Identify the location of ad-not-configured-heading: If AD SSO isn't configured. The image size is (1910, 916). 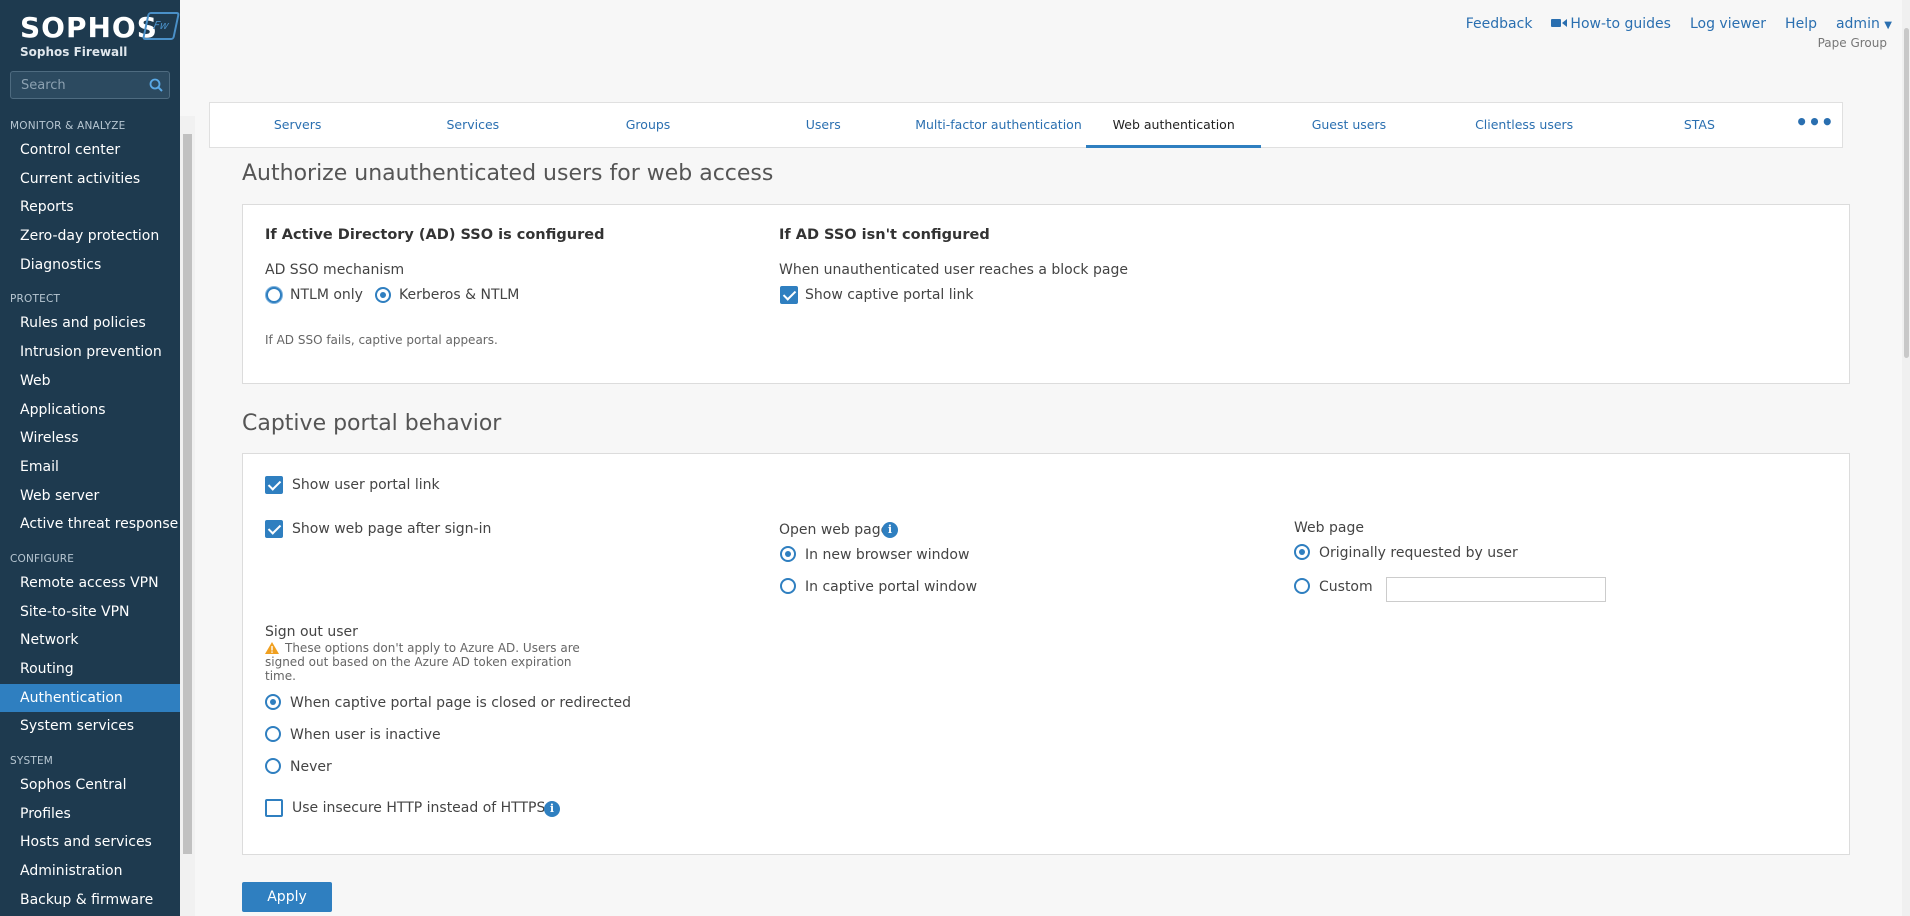
(884, 235).